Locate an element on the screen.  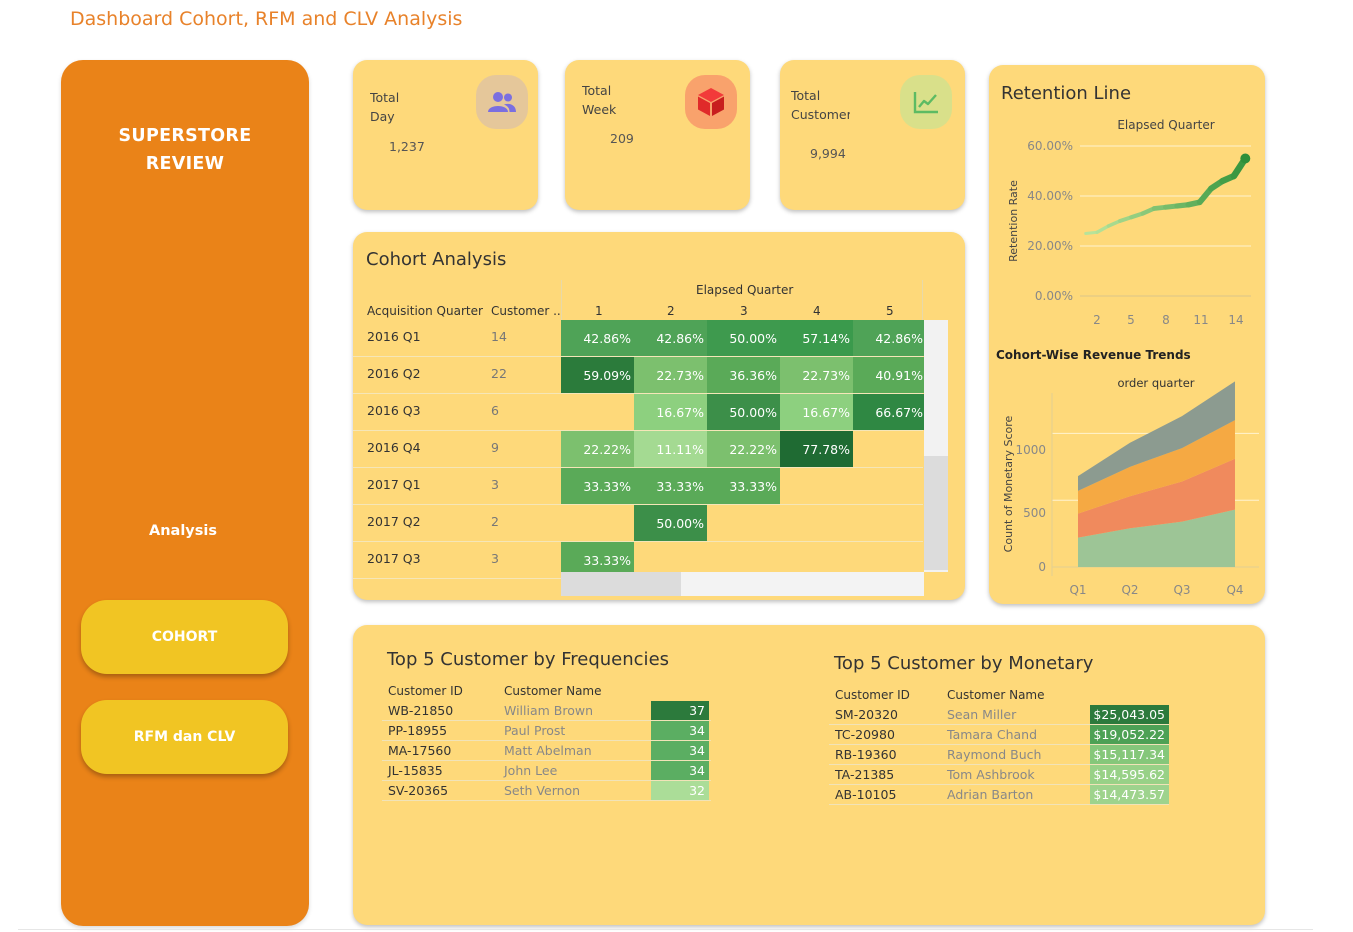
quarter-header-2: 2 is located at coordinates (671, 311).